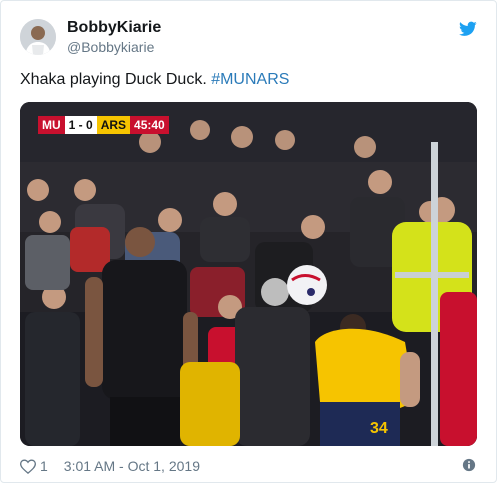  I want to click on scoreboard-overlay: MU 1 - 0 ARS 45:40, so click(103, 125).